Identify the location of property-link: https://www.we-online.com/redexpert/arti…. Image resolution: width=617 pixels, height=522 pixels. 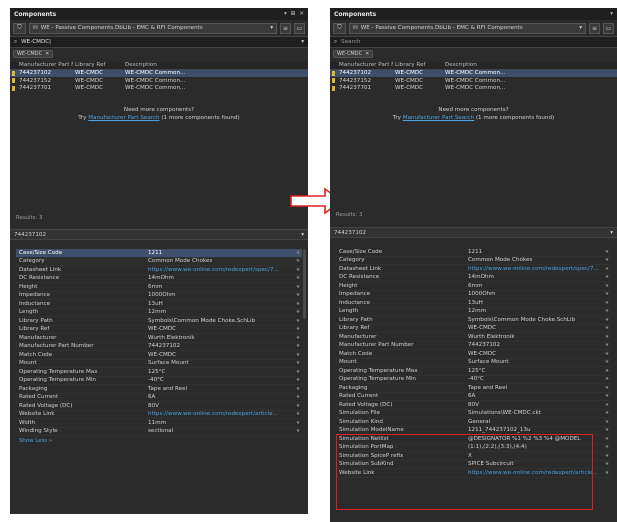
(221, 414).